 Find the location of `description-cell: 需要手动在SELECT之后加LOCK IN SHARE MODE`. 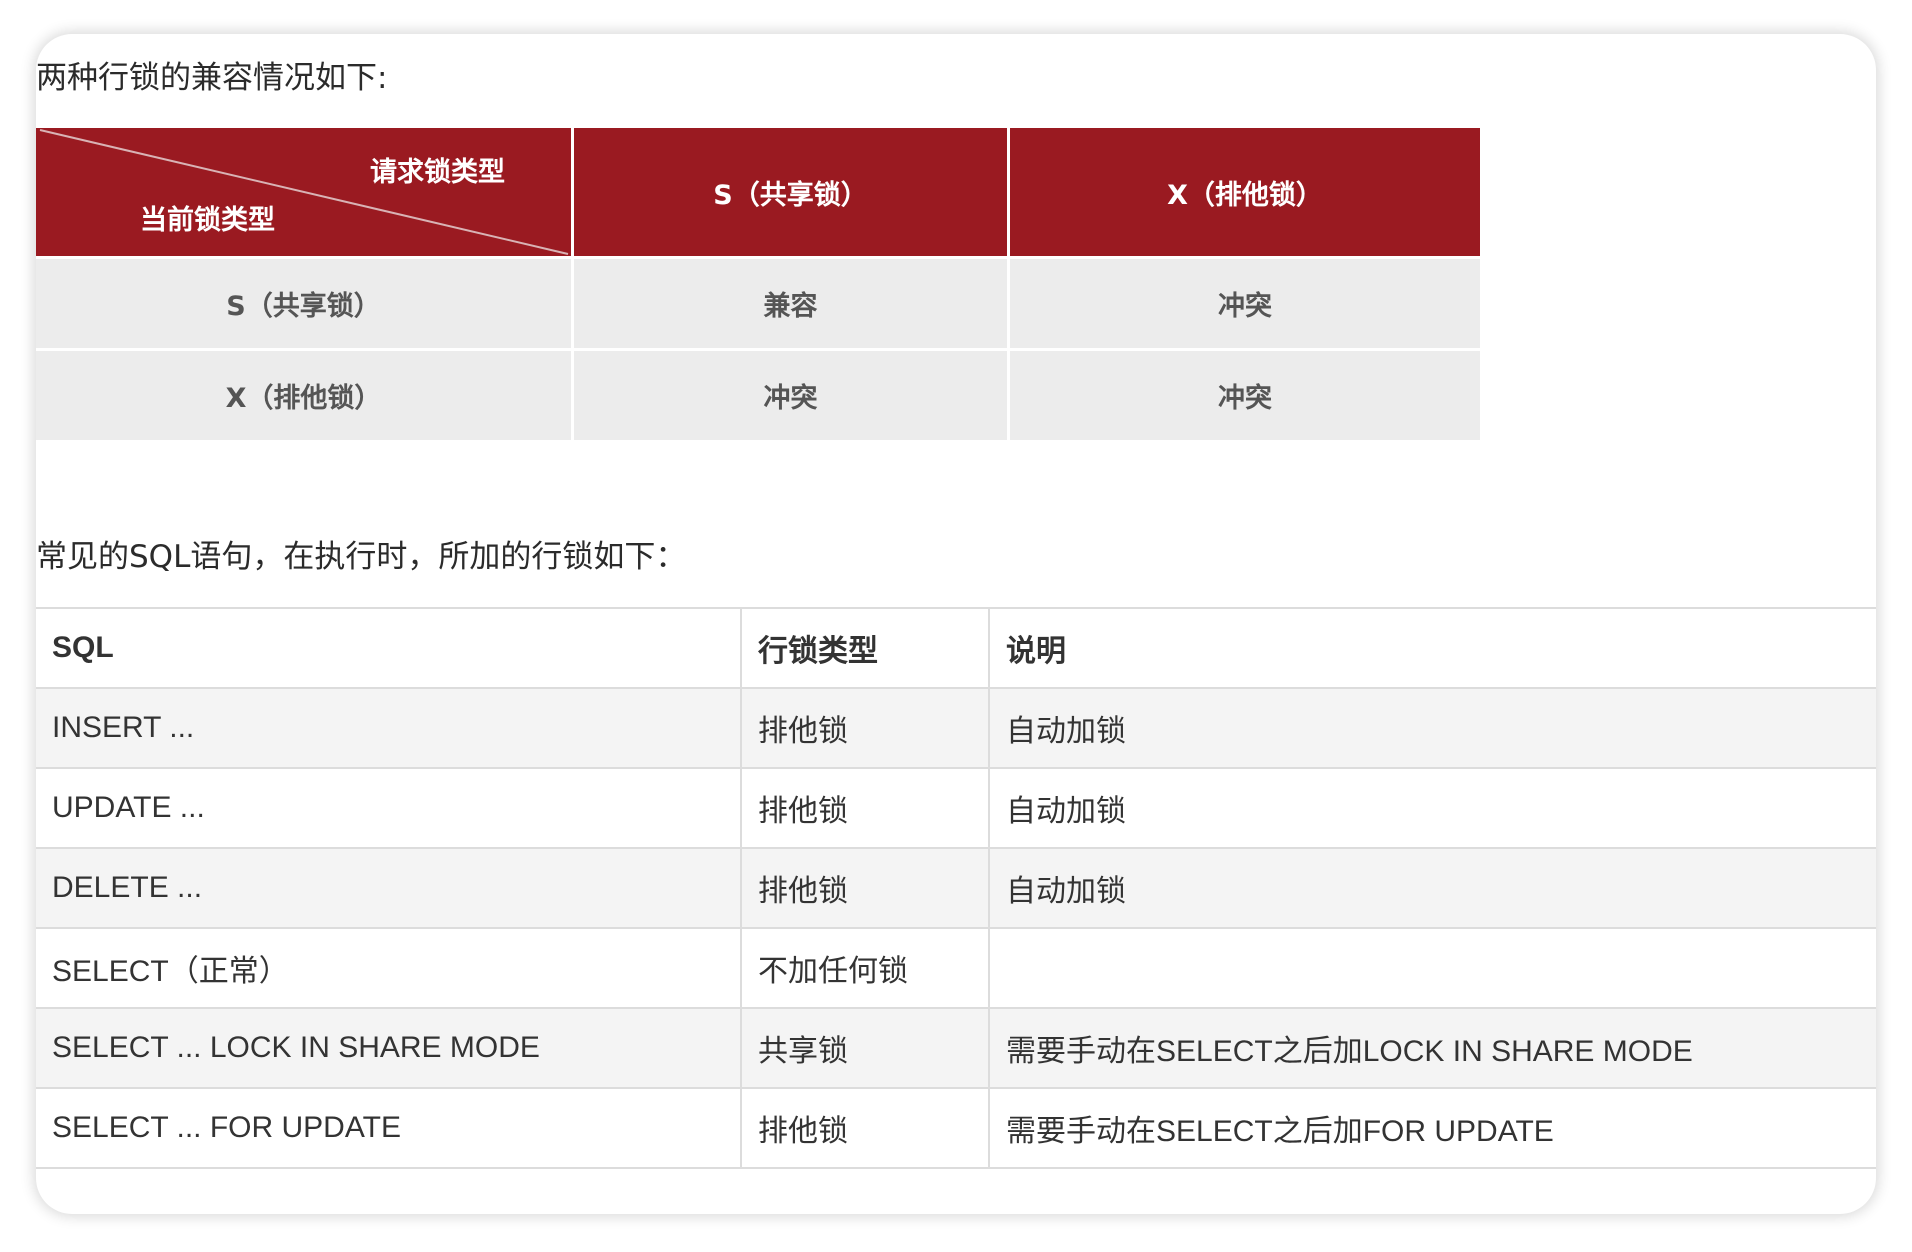

description-cell: 需要手动在SELECT之后加LOCK IN SHARE MODE is located at coordinates (1432, 1048).